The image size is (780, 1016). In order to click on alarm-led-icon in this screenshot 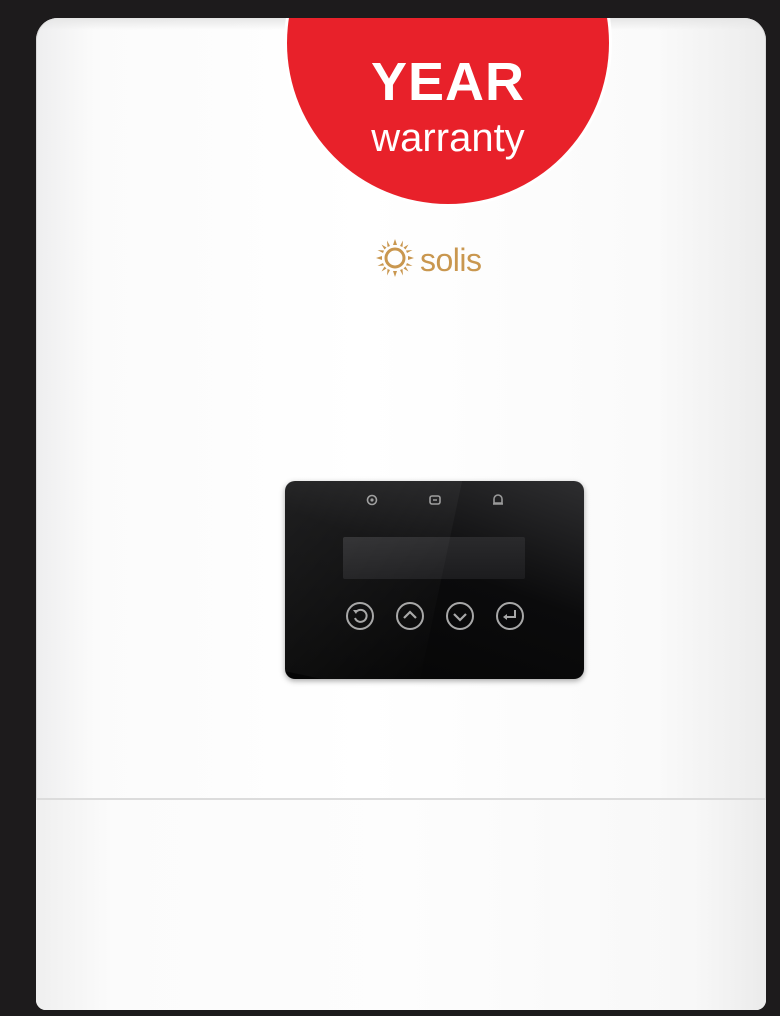, I will do `click(498, 500)`.